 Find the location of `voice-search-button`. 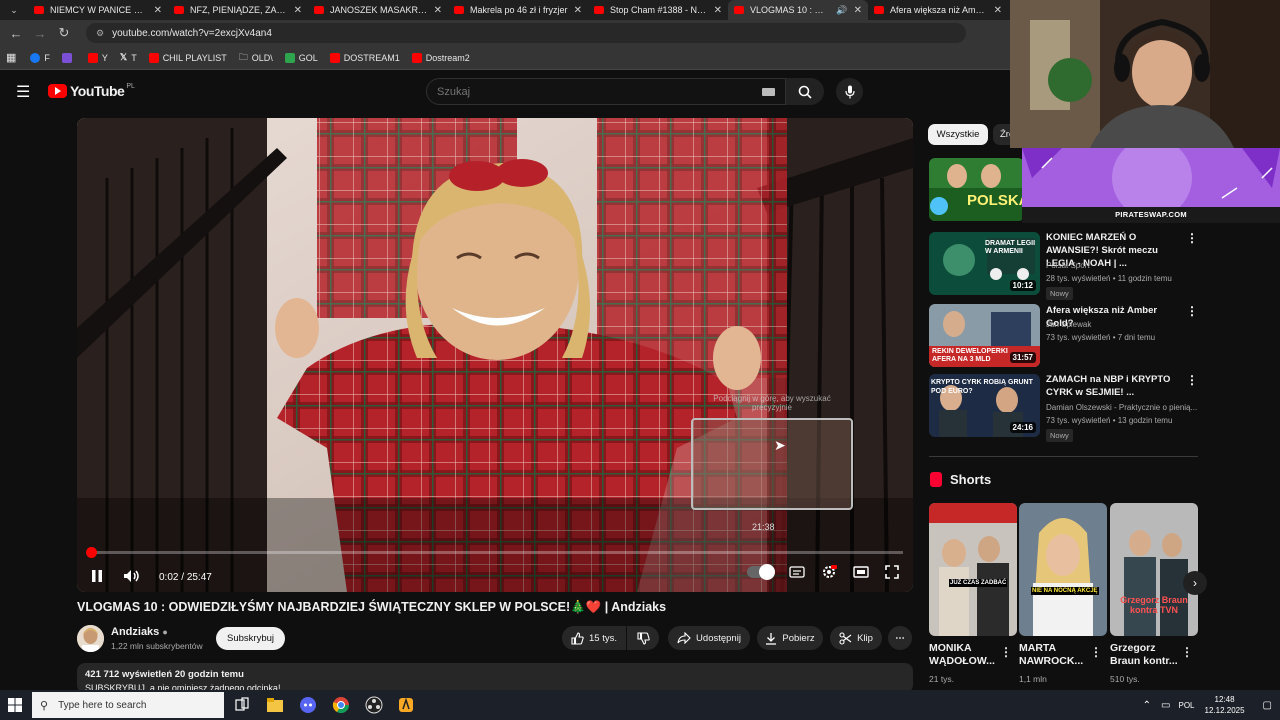

voice-search-button is located at coordinates (849, 91).